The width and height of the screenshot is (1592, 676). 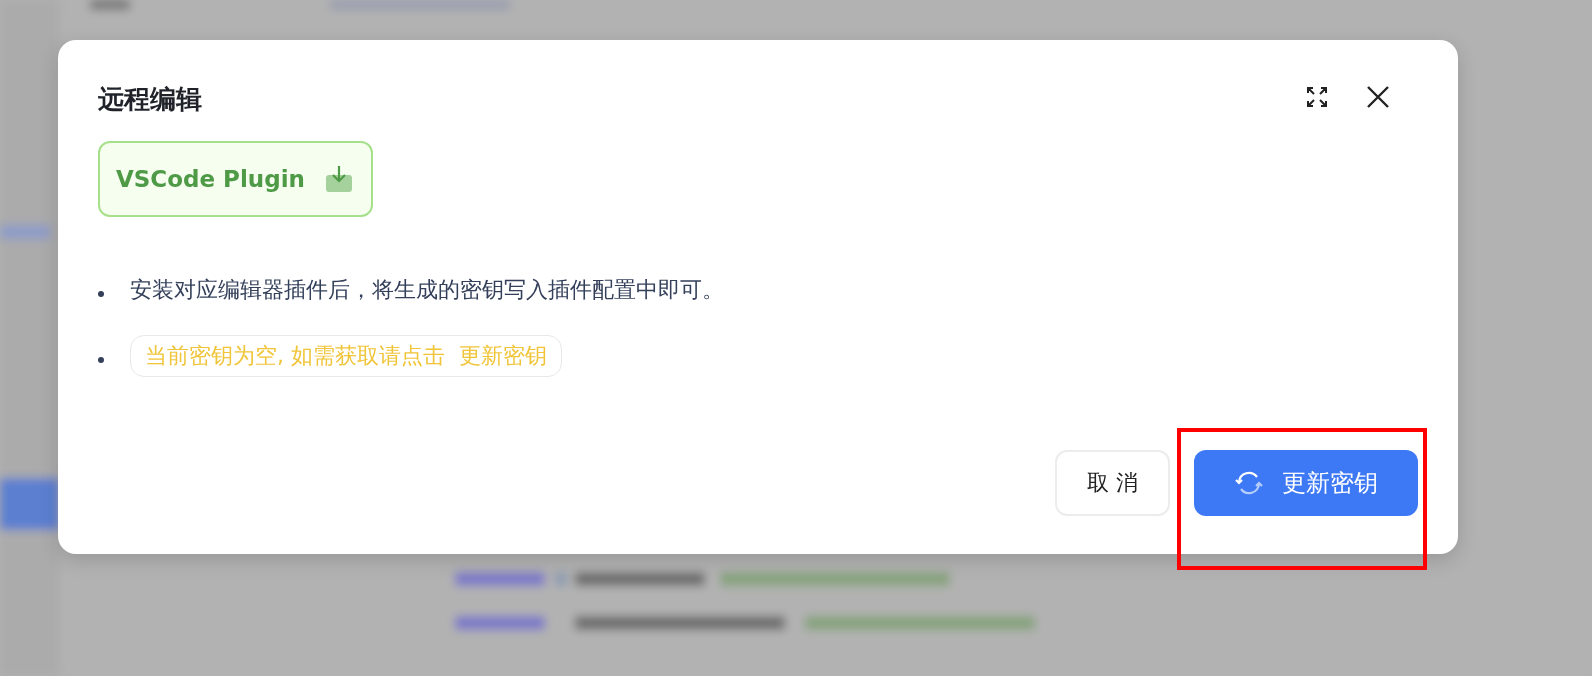 What do you see at coordinates (1112, 483) in the screenshot?
I see `cancel-button: 取 消` at bounding box center [1112, 483].